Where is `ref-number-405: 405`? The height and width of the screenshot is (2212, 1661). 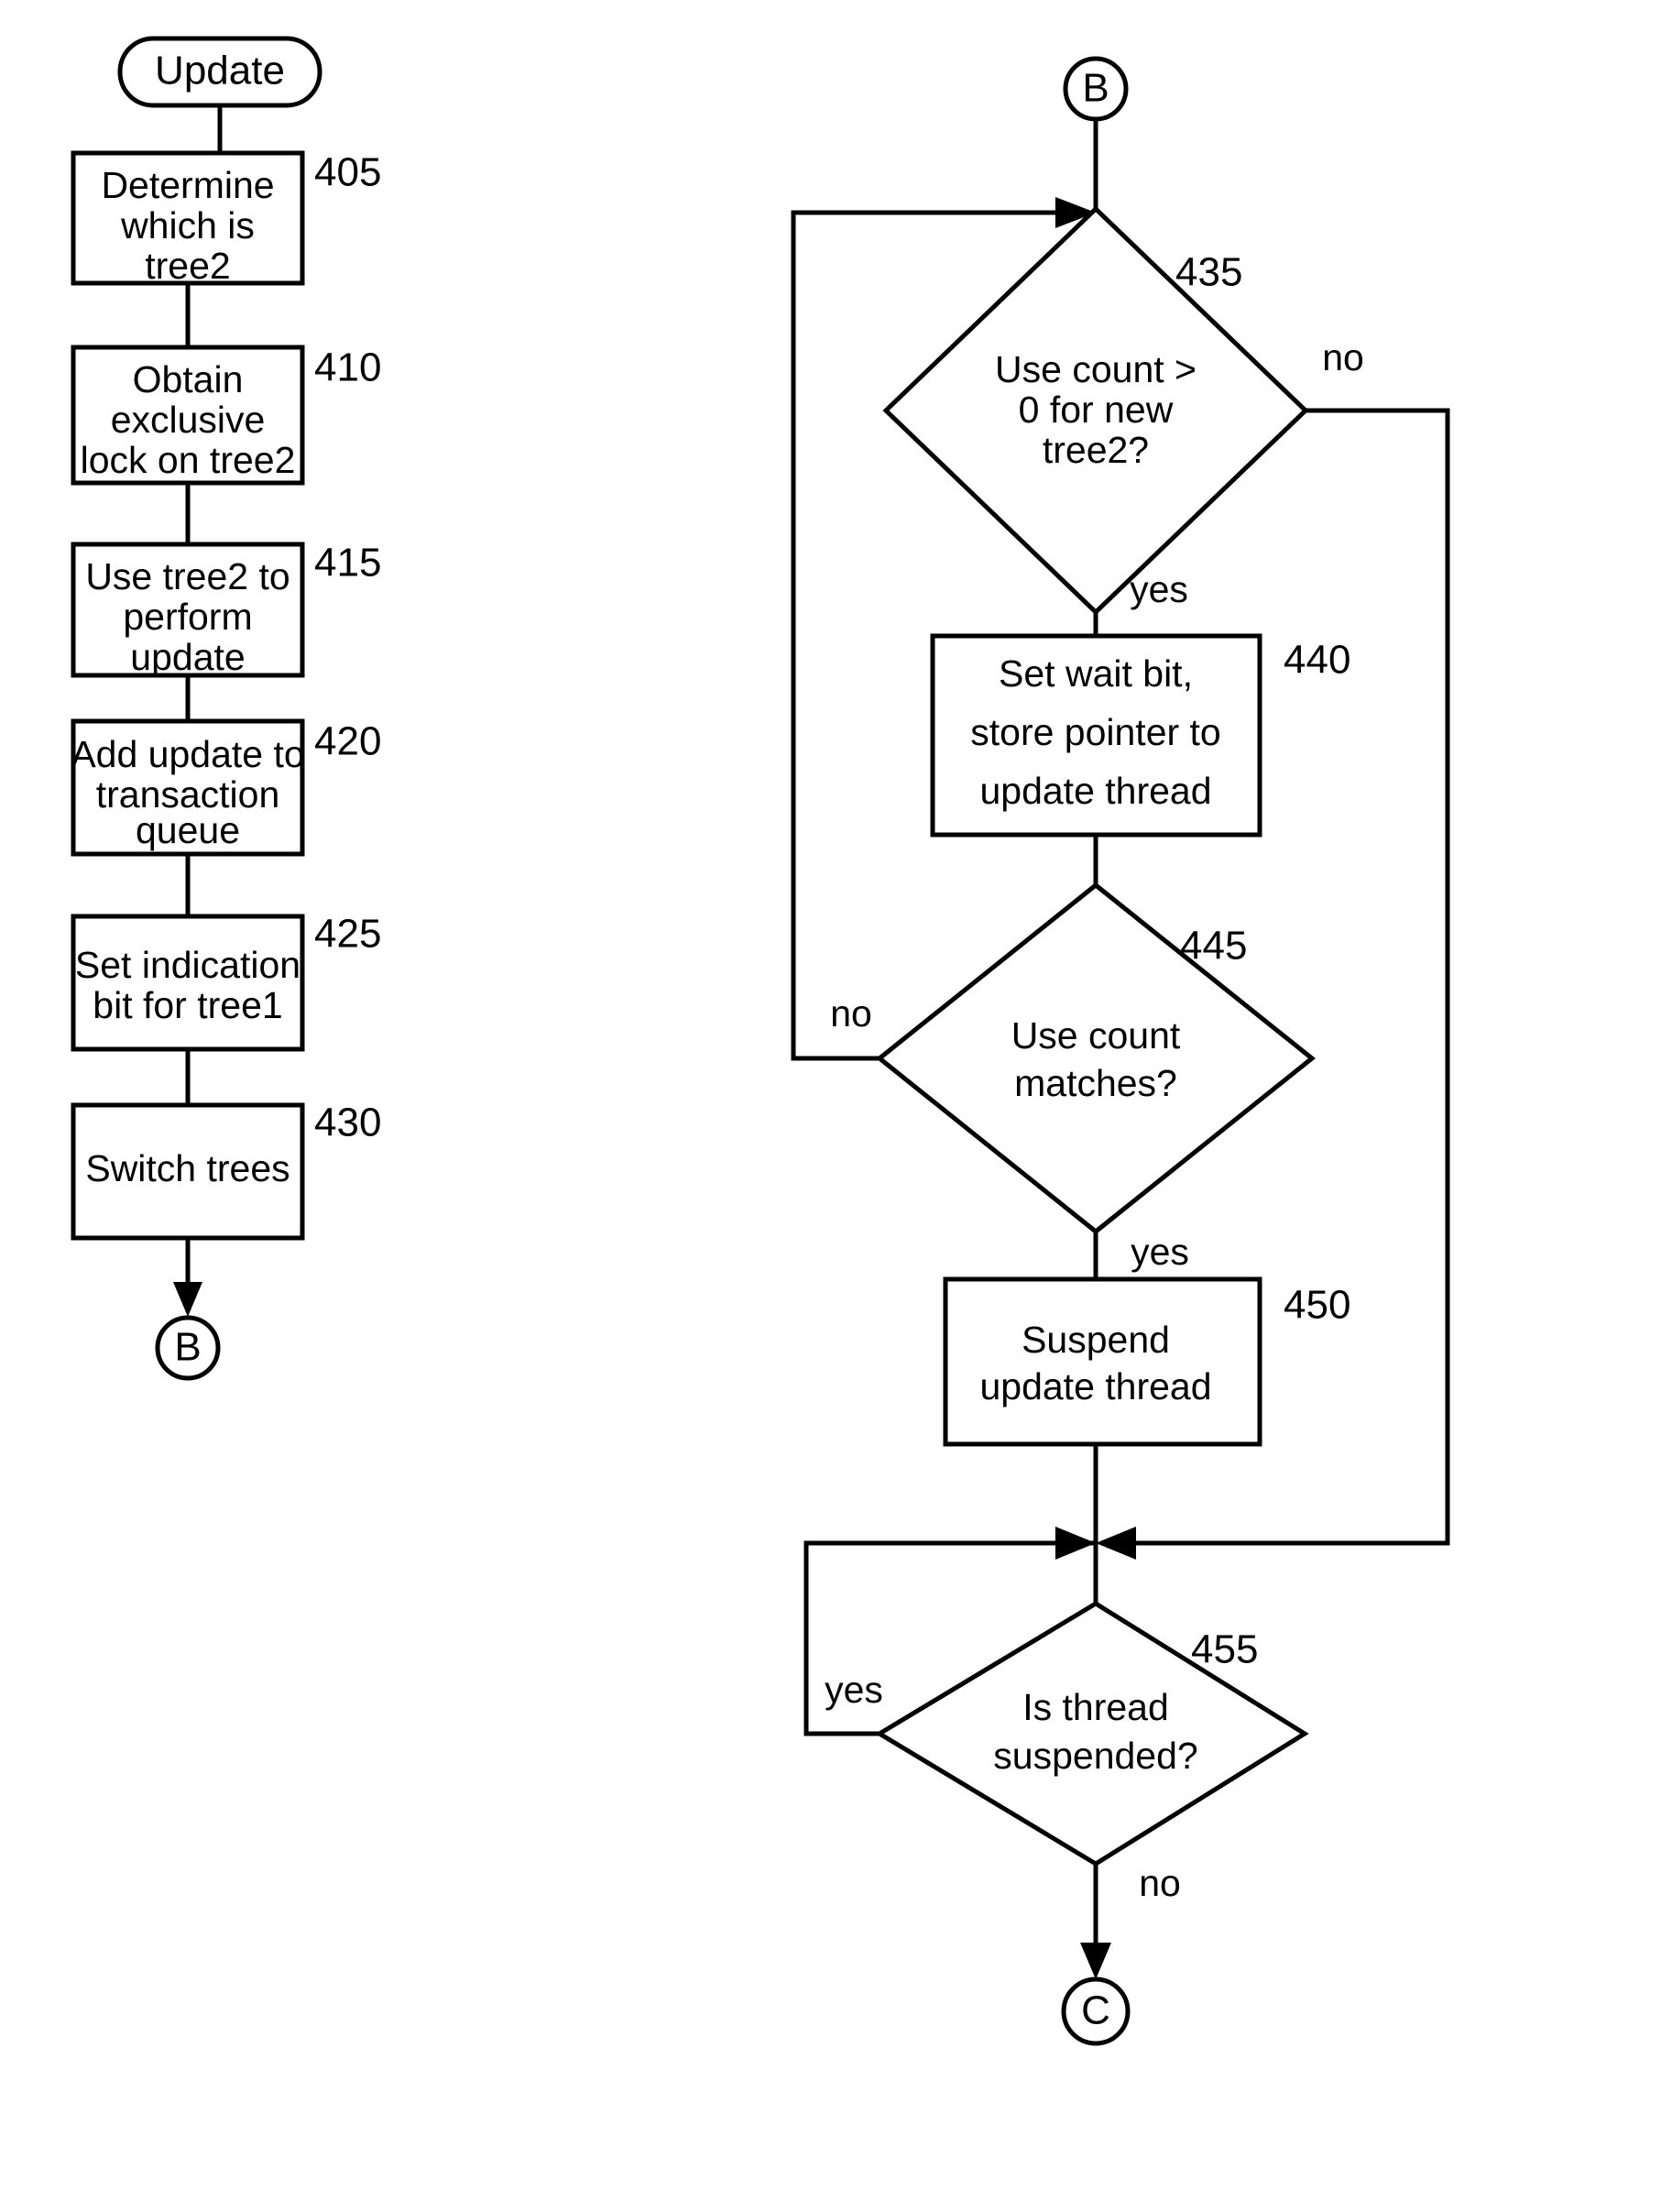
ref-number-405: 405 is located at coordinates (348, 172).